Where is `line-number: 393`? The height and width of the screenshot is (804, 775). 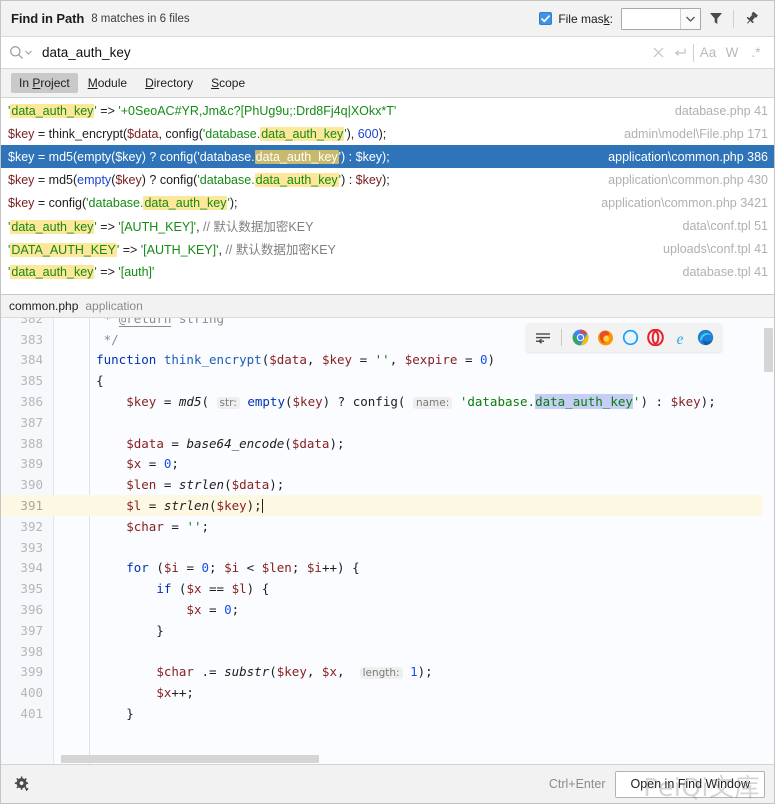
line-number: 393 is located at coordinates (31, 547).